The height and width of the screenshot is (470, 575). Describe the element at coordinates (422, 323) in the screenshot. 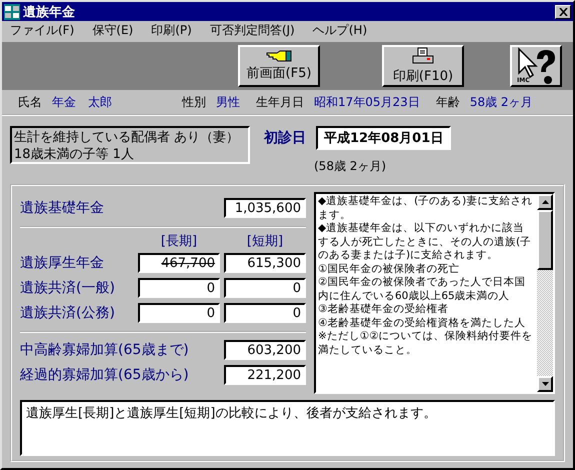

I see `explanation-text: ④老齢基礎年金の受給権資格を満たした人` at that location.